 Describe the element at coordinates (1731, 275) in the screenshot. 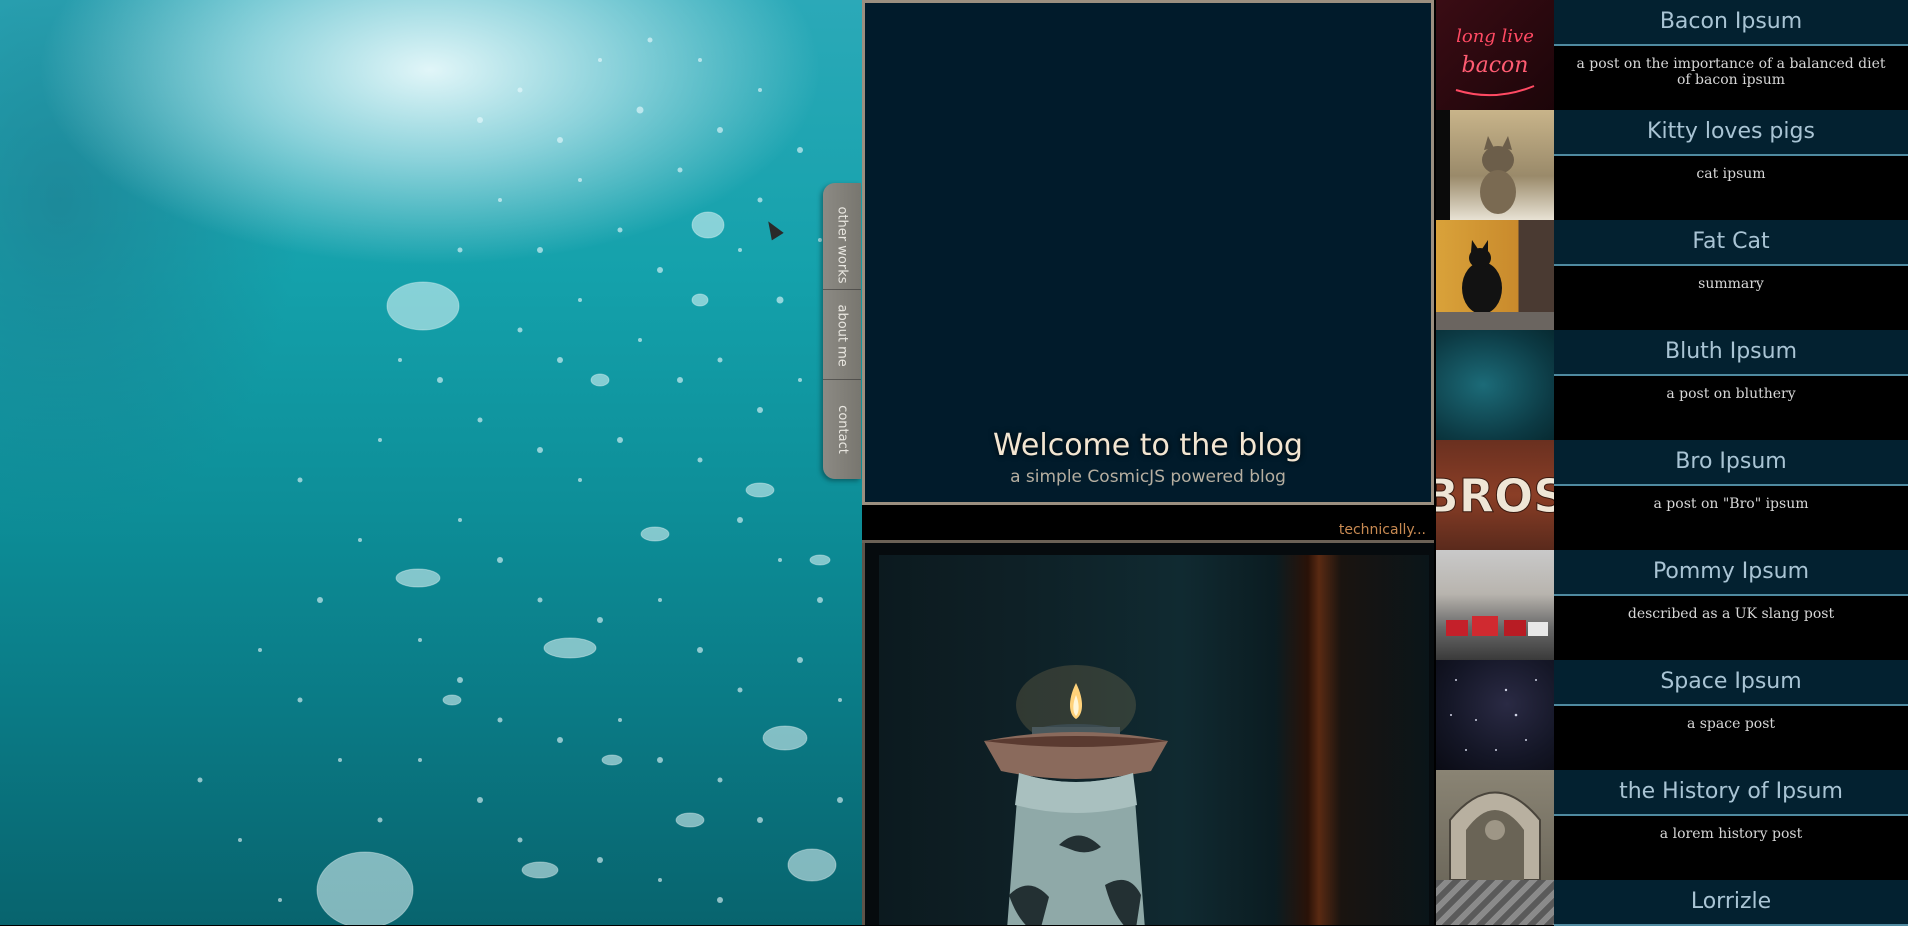

I see `post-item: Fat Cat summary` at that location.